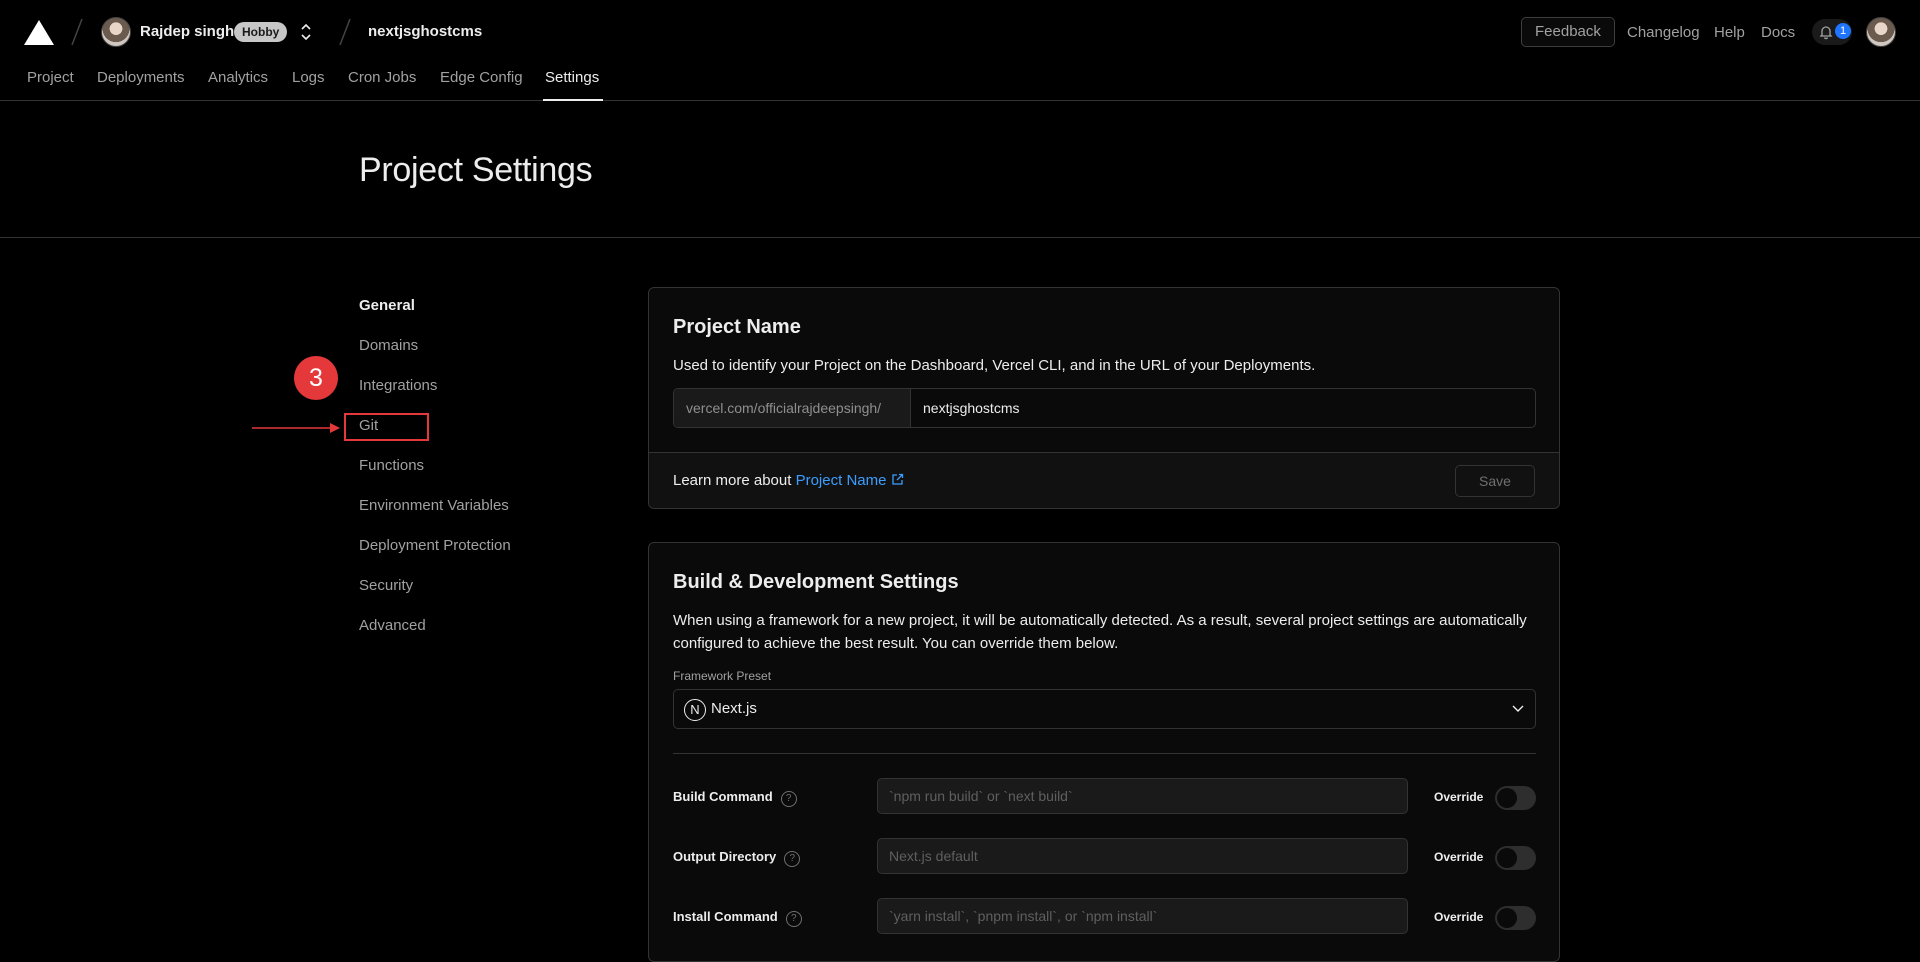 Image resolution: width=1920 pixels, height=962 pixels. I want to click on url-prefix: vercel.com/officialrajdeepsingh/, so click(792, 408).